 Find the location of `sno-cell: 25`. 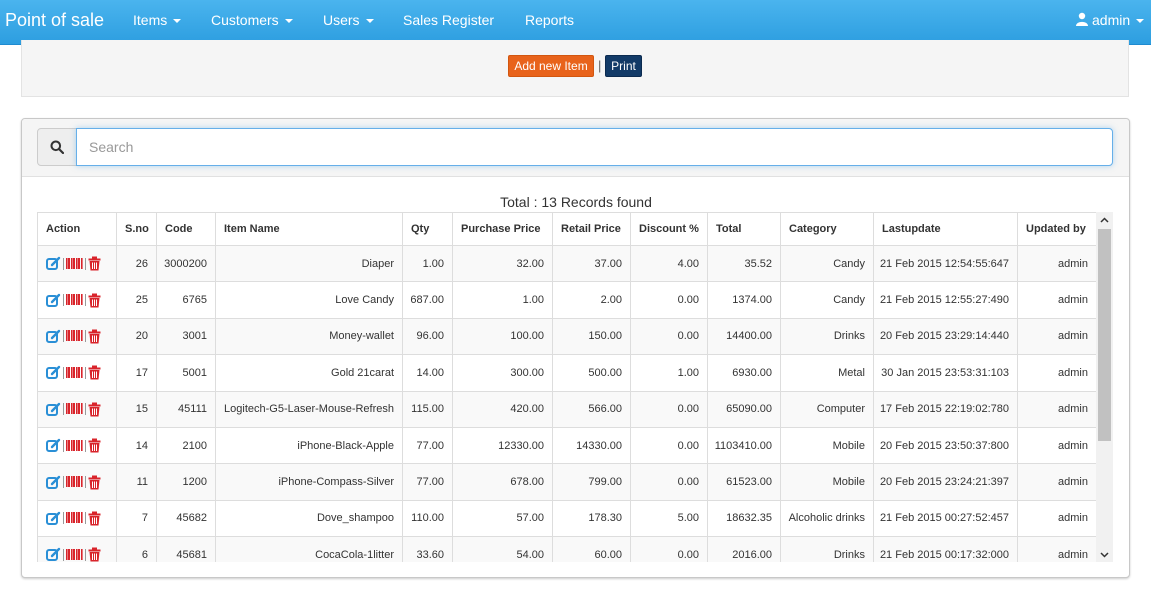

sno-cell: 25 is located at coordinates (136, 300).